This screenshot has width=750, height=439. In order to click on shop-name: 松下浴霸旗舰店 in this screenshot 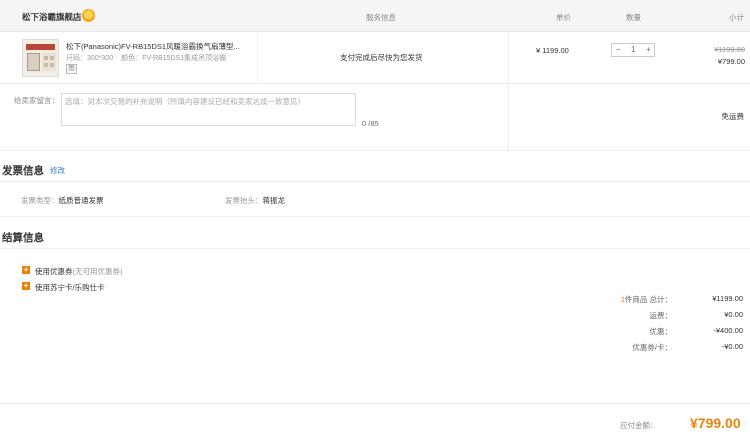, I will do `click(52, 17)`.